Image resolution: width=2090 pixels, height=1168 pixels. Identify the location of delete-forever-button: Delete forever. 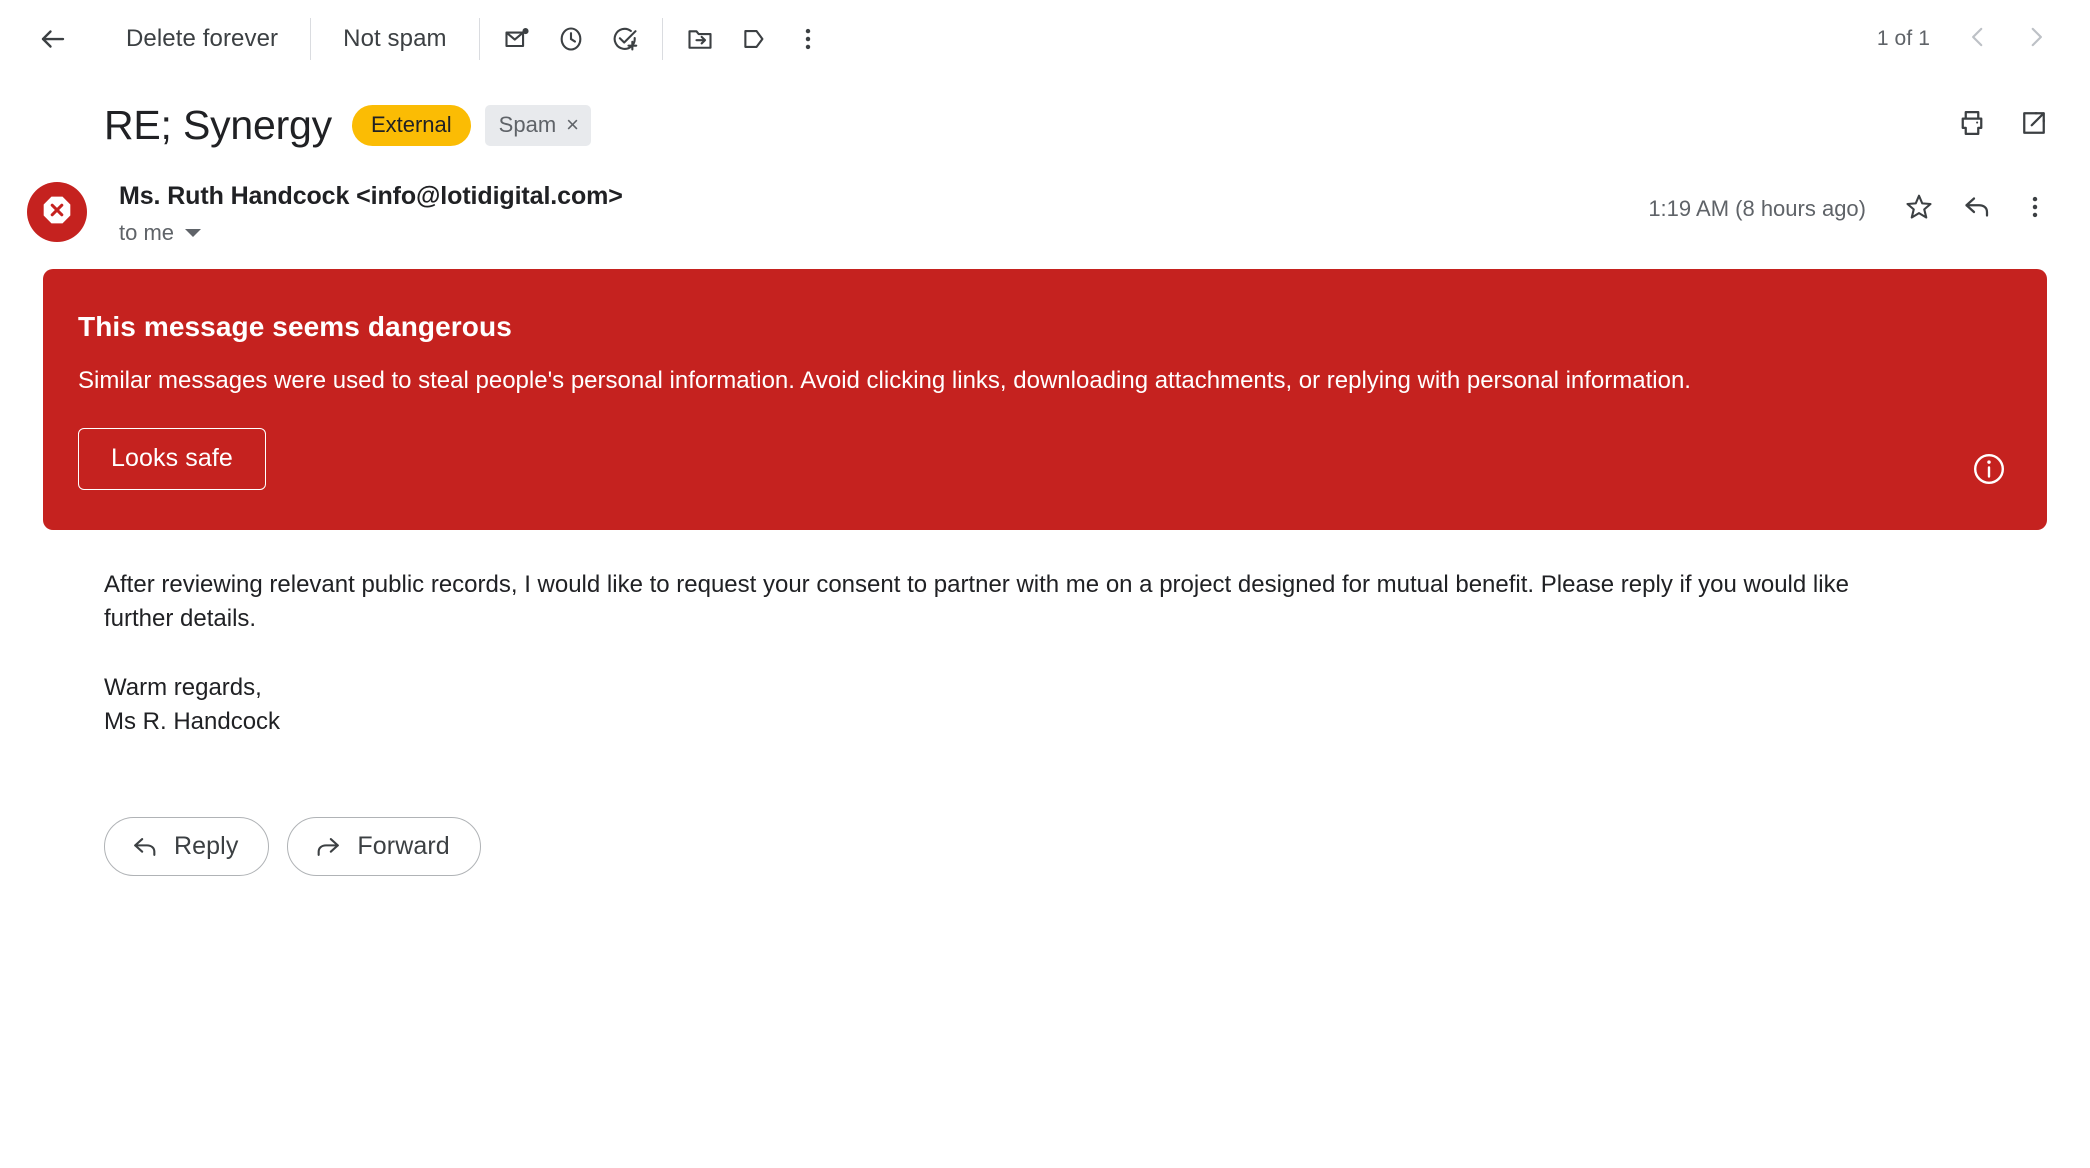
(202, 39).